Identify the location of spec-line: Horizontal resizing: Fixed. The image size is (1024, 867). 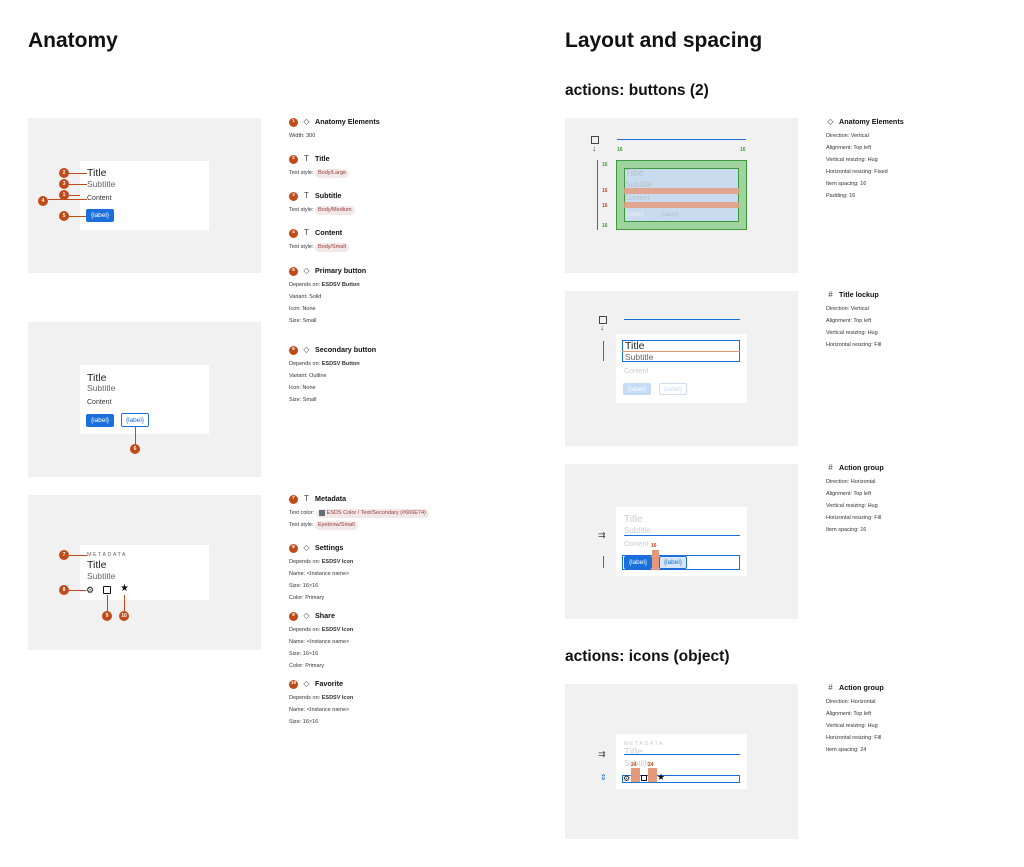
(857, 172).